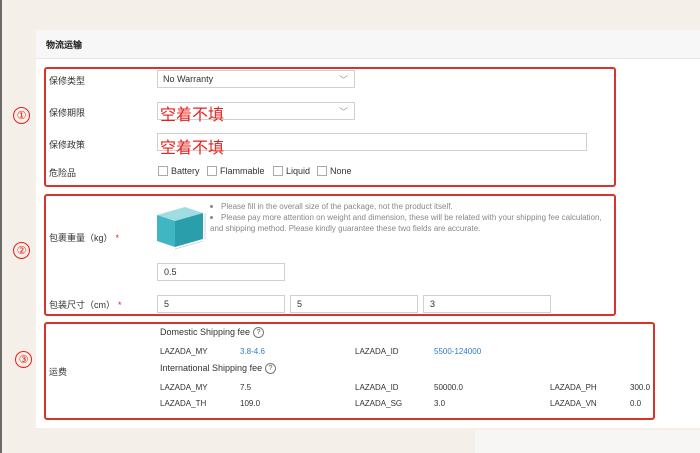 This screenshot has width=700, height=453. What do you see at coordinates (21, 250) in the screenshot?
I see `annotation-number-2: ②` at bounding box center [21, 250].